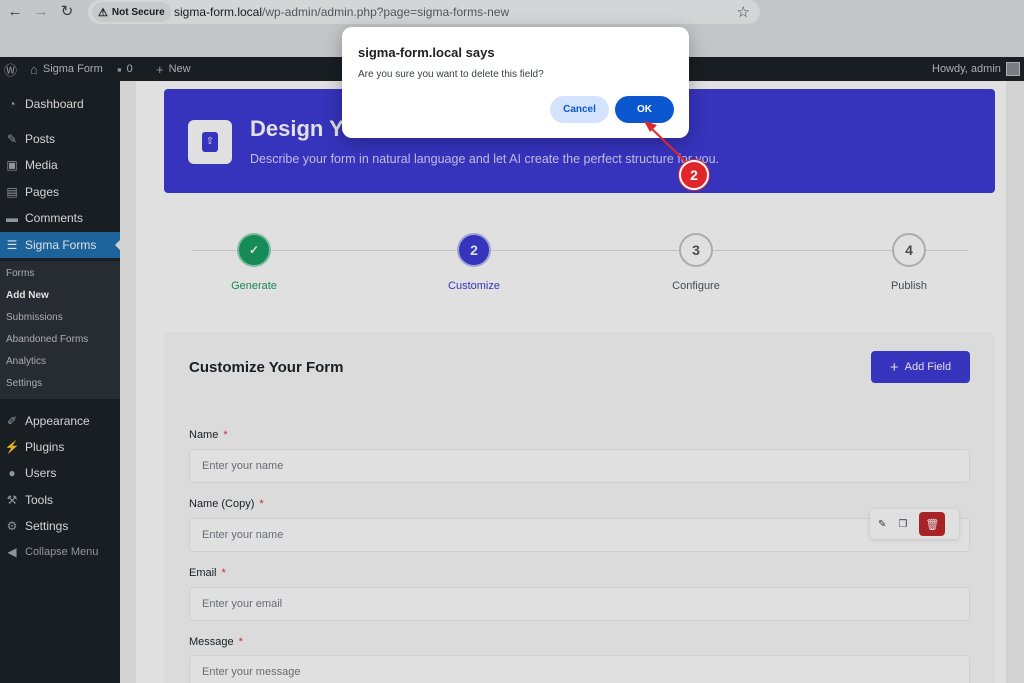  I want to click on dialog-title: sigma-form.local says, so click(426, 52).